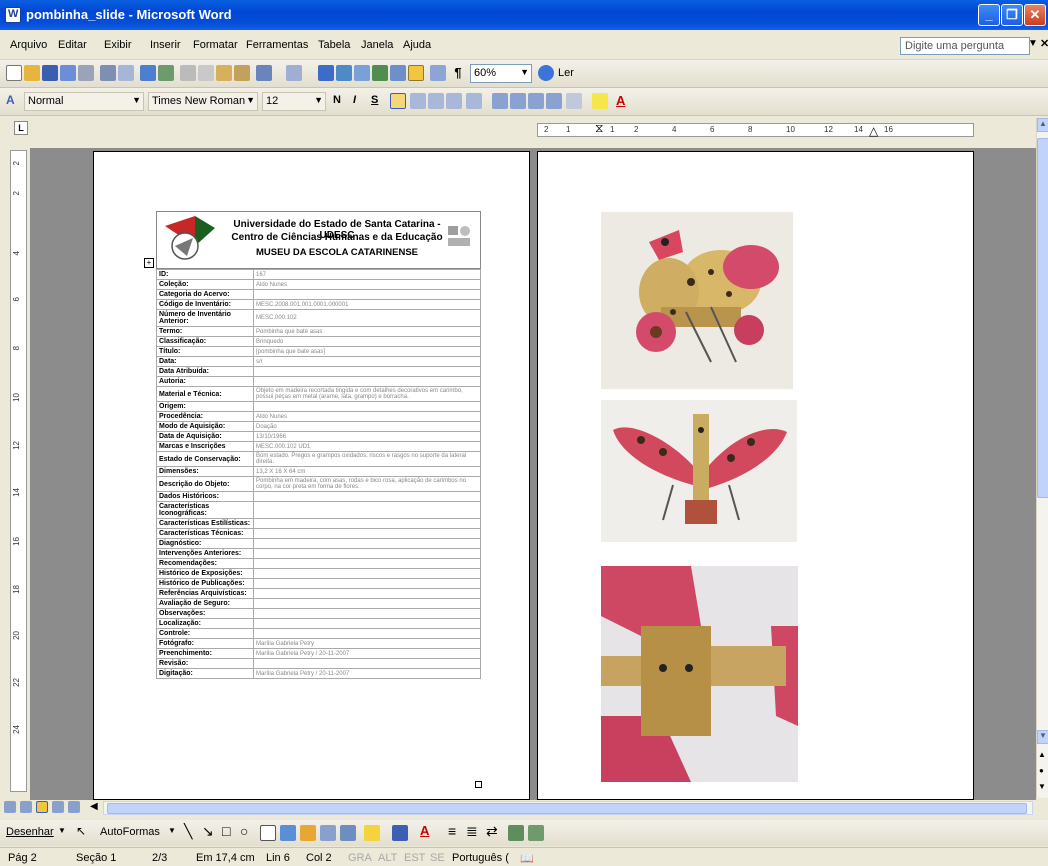  Describe the element at coordinates (326, 73) in the screenshot. I see `hyperlink-icon` at that location.